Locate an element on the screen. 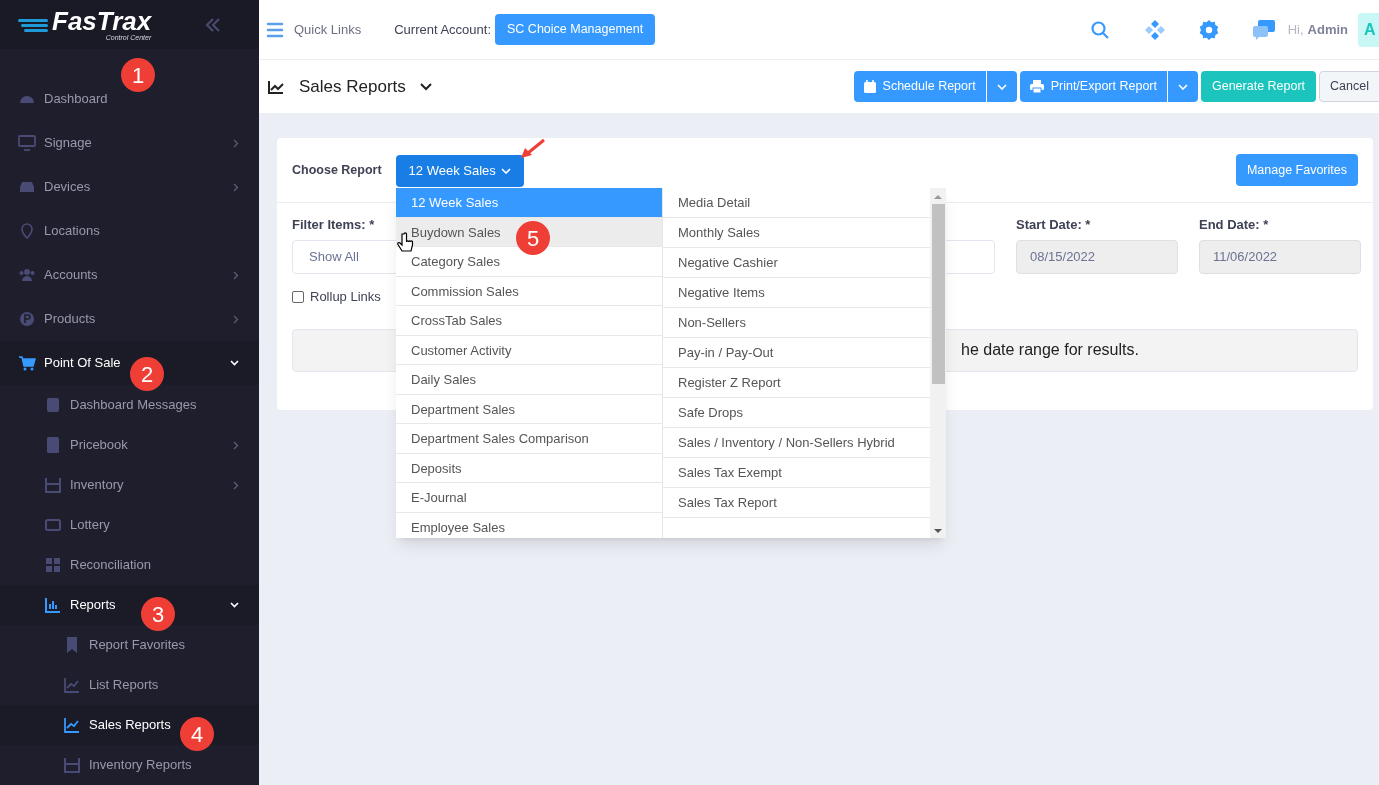  user-name: Admin is located at coordinates (1327, 29).